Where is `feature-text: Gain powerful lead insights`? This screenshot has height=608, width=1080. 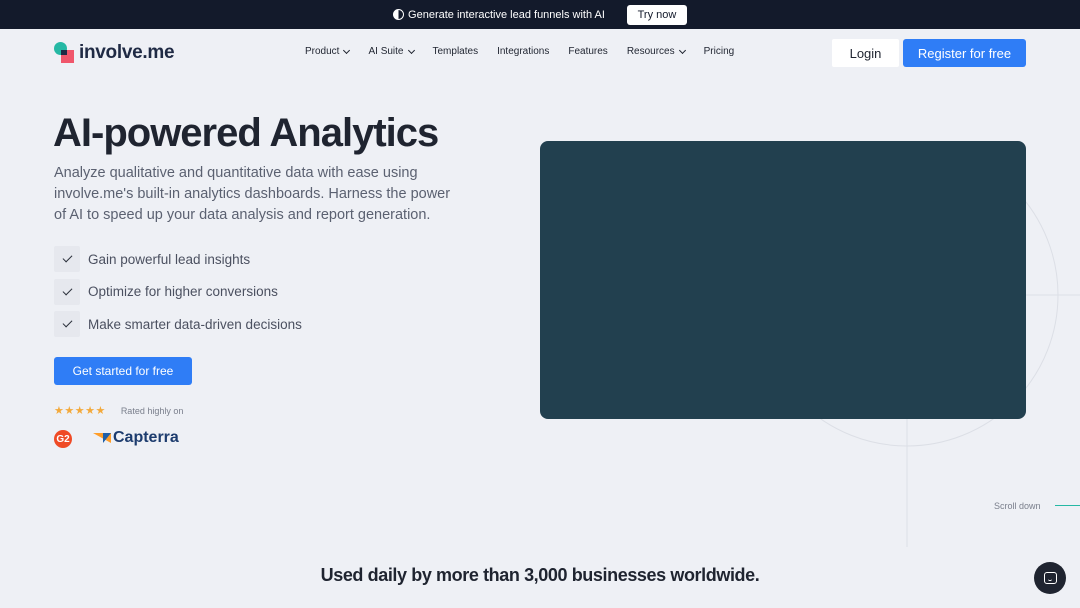 feature-text: Gain powerful lead insights is located at coordinates (169, 259).